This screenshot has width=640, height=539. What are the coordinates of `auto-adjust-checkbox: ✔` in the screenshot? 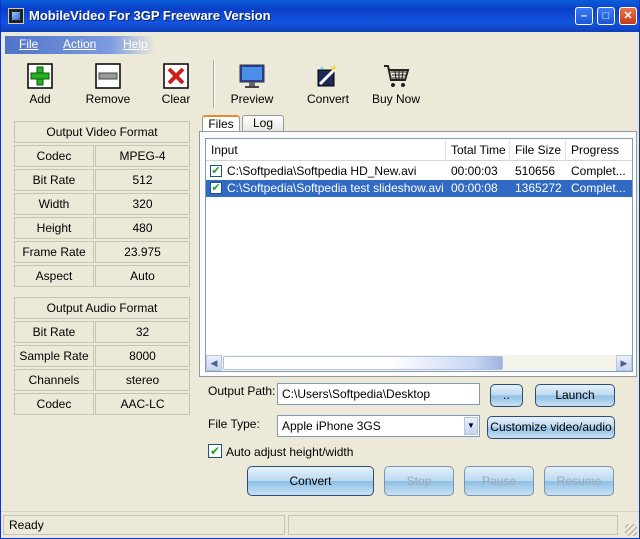 It's located at (215, 451).